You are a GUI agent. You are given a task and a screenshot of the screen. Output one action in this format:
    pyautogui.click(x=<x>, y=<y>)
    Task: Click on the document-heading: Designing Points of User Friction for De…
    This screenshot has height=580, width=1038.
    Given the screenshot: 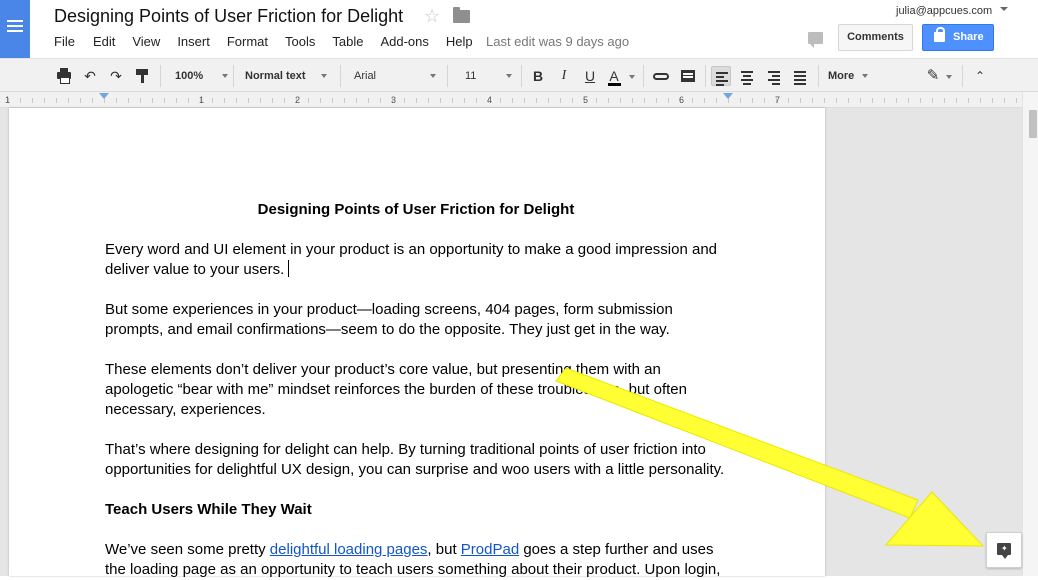 What is the action you would take?
    pyautogui.click(x=416, y=210)
    